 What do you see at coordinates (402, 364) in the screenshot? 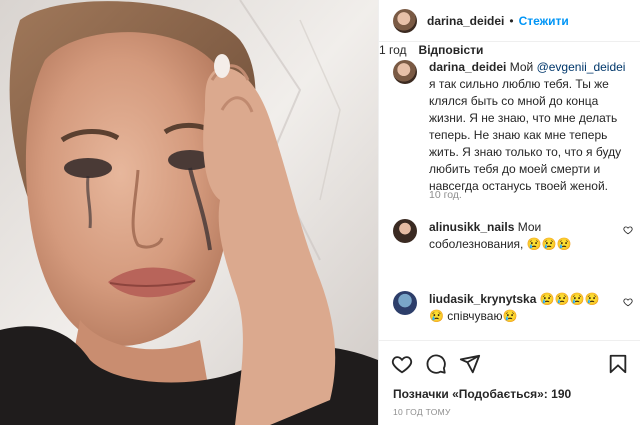
I see `heart-icon` at bounding box center [402, 364].